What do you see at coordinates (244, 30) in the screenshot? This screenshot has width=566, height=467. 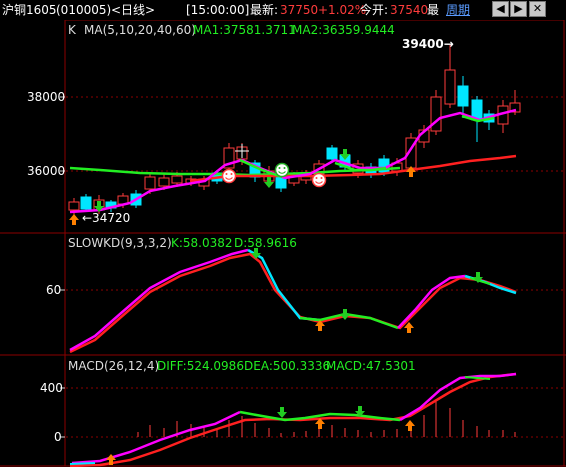 I see `ma1-value: MA1:37581.3711` at bounding box center [244, 30].